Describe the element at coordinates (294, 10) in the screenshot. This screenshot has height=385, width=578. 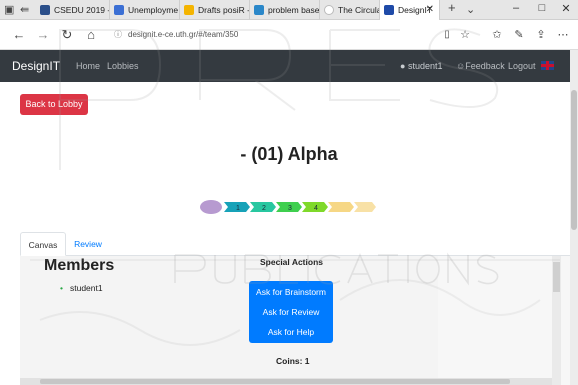
I see `tab-title: problem base` at that location.